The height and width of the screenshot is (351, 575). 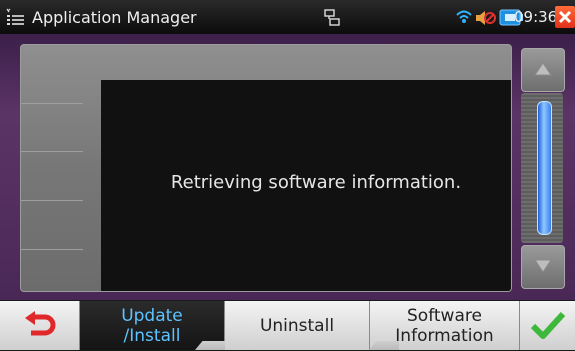 I want to click on scroll-up-button, so click(x=543, y=70).